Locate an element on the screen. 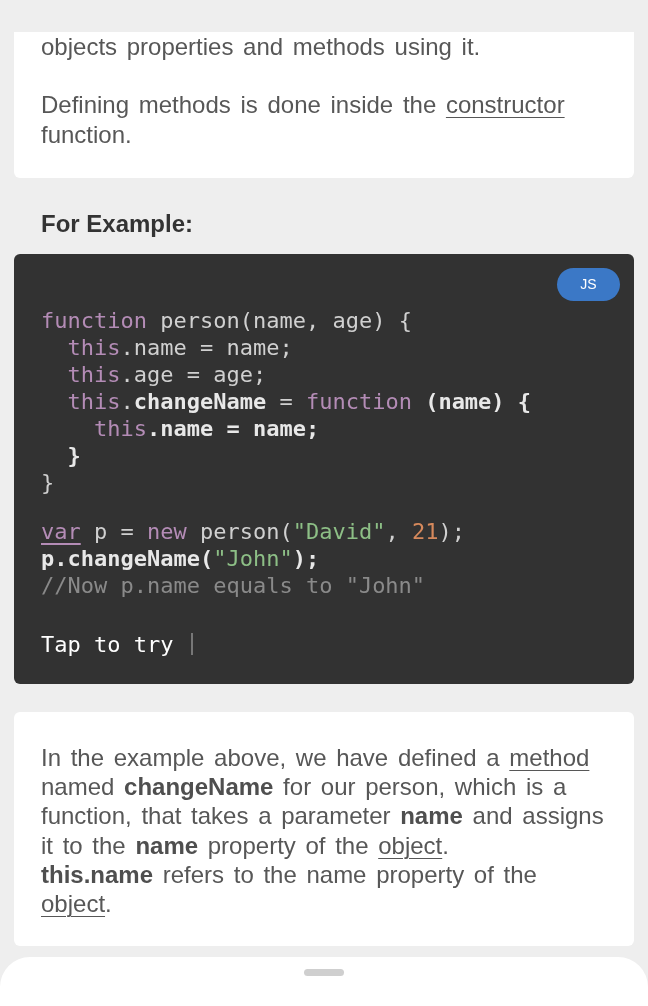 The image size is (648, 1006). code-line: this.changeName = function (name) { is located at coordinates (299, 401).